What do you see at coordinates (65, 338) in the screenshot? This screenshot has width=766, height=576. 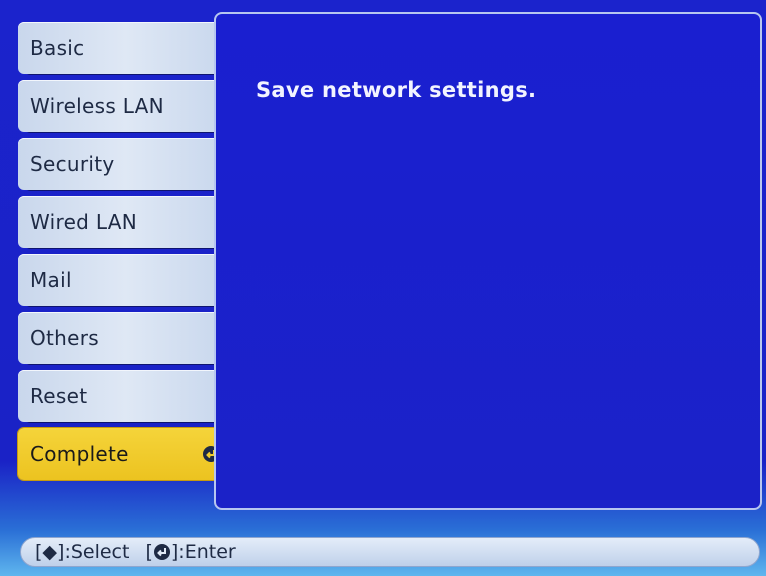 I see `sidebar-item-label: Others` at bounding box center [65, 338].